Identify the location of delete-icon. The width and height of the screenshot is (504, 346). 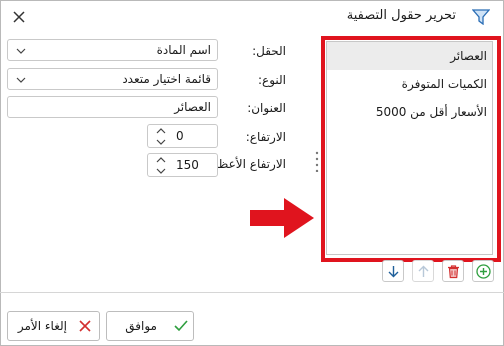
(453, 272).